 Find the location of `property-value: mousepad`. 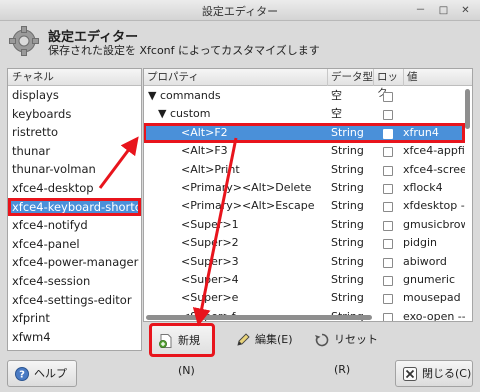

property-value: mousepad is located at coordinates (434, 298).